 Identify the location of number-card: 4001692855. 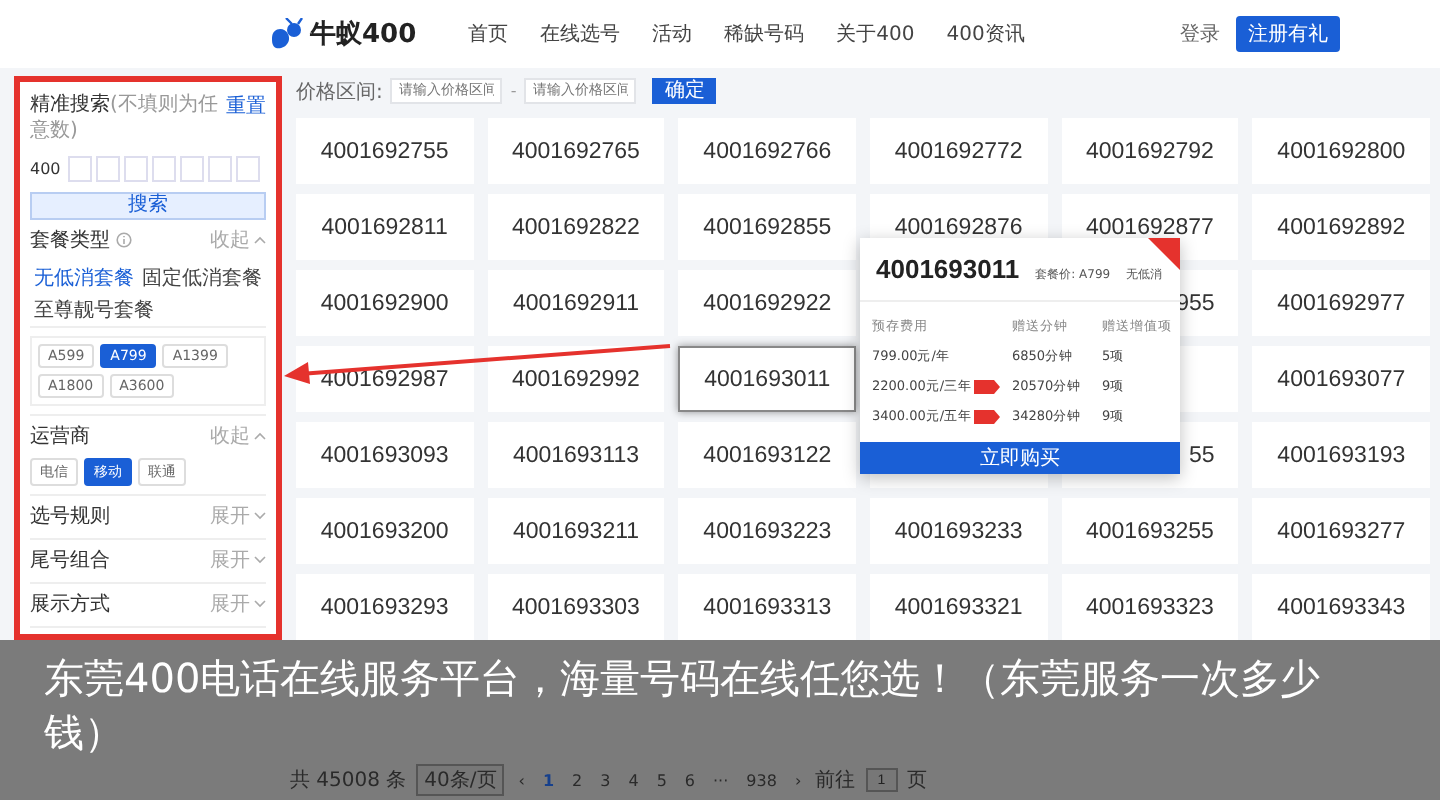
(767, 227).